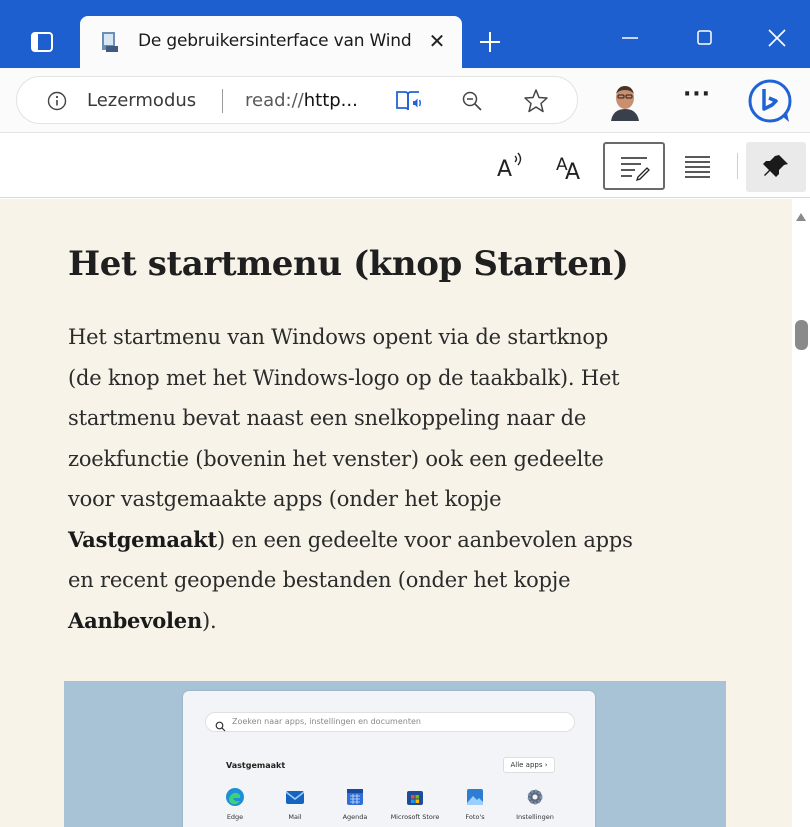 The image size is (810, 827). What do you see at coordinates (535, 817) in the screenshot?
I see `app-label: Instellingen` at bounding box center [535, 817].